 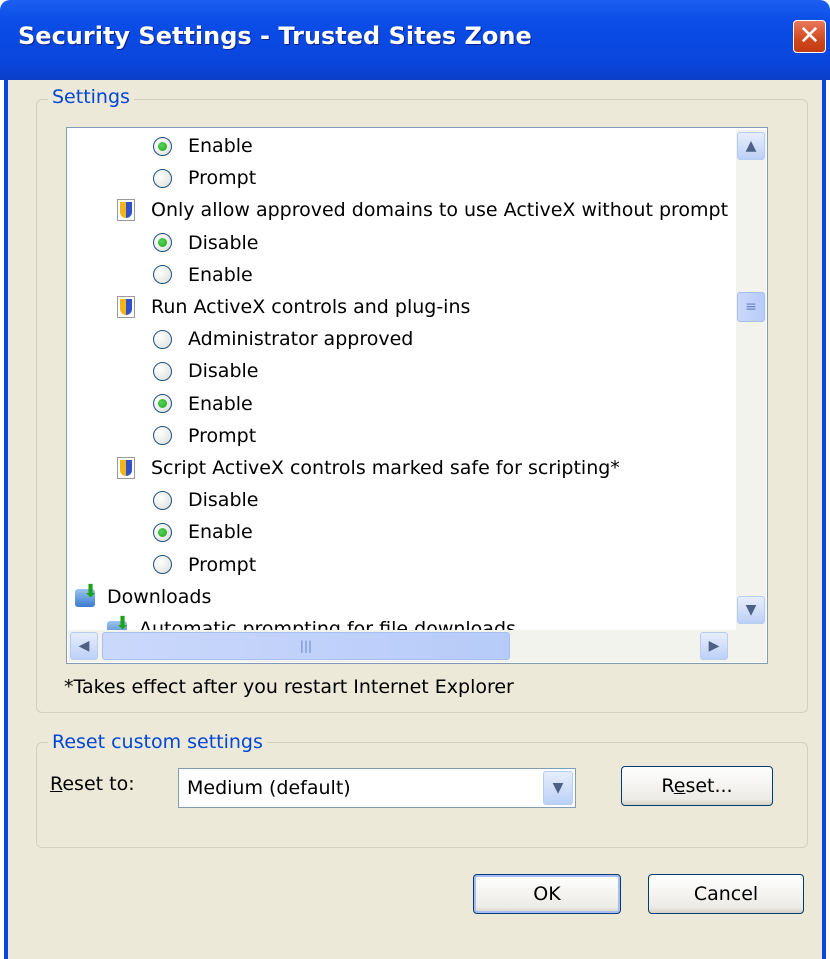 I want to click on reset-legend: Reset custom settings, so click(x=157, y=742).